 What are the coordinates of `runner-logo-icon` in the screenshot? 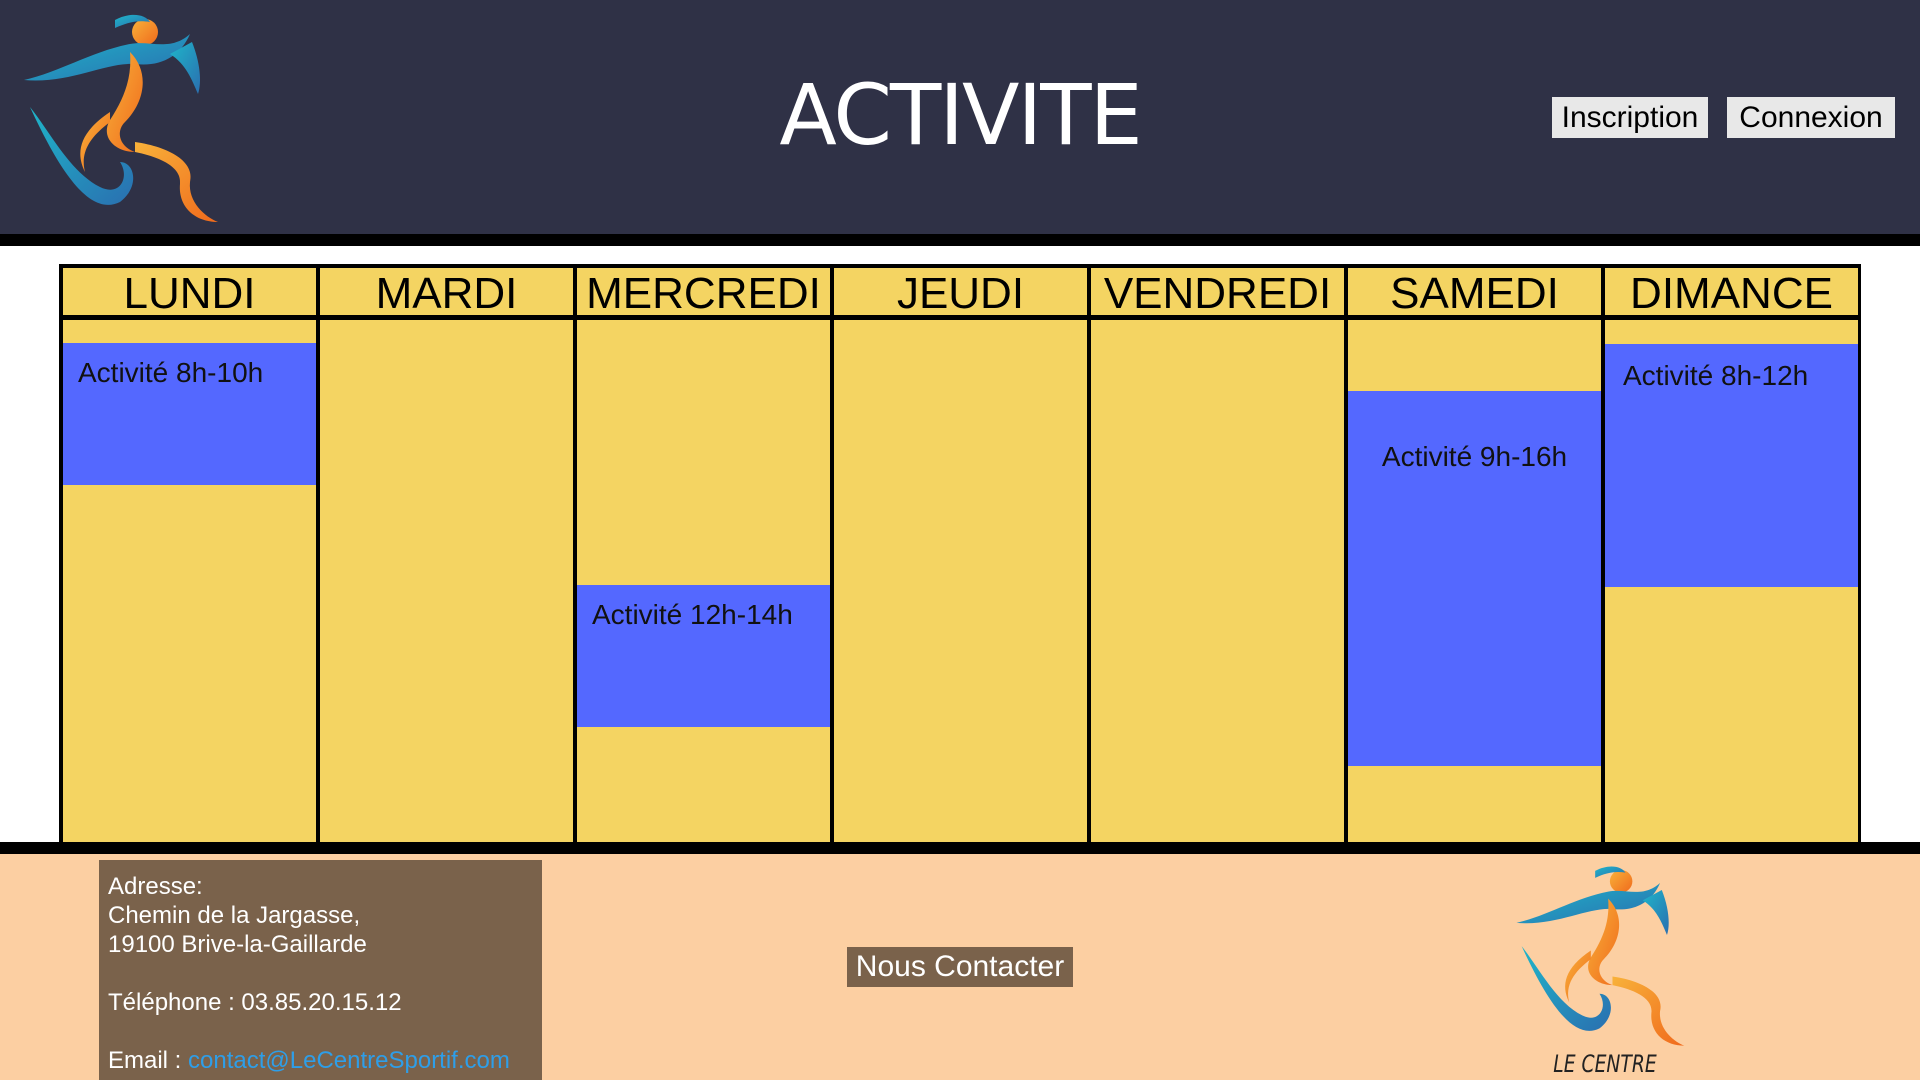 It's located at (1600, 956).